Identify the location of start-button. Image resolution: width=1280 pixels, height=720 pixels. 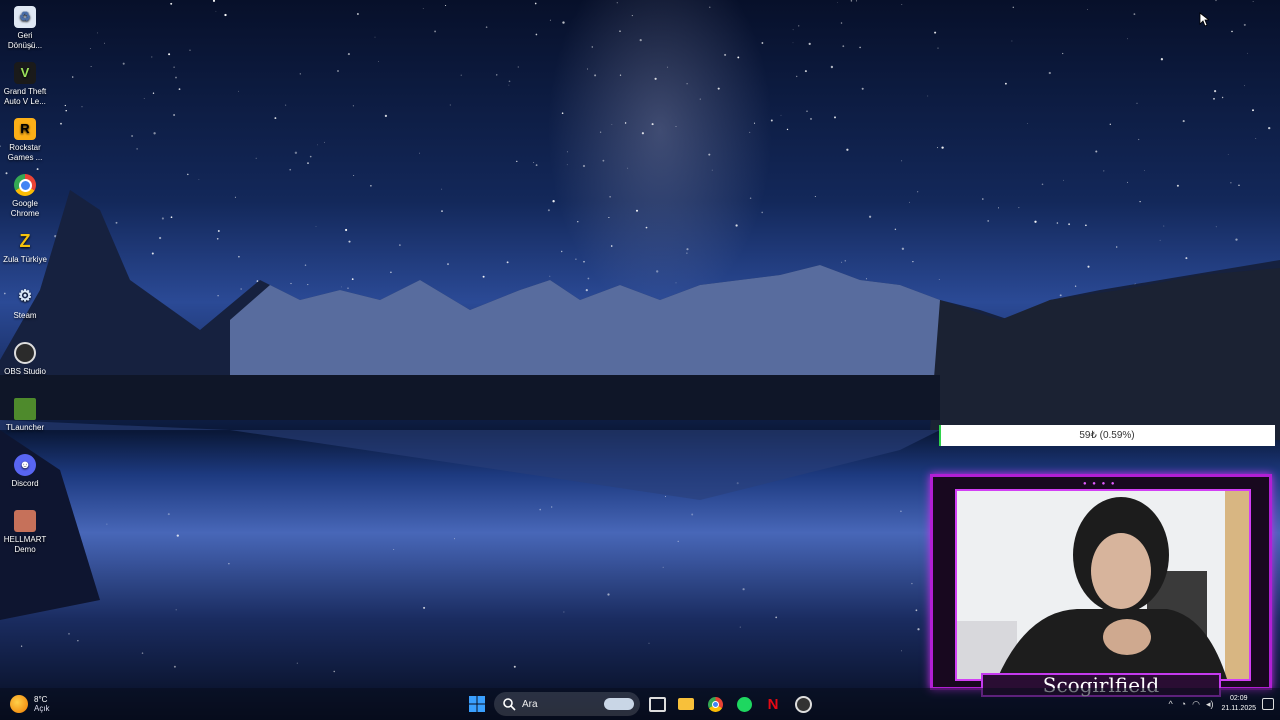
(477, 704).